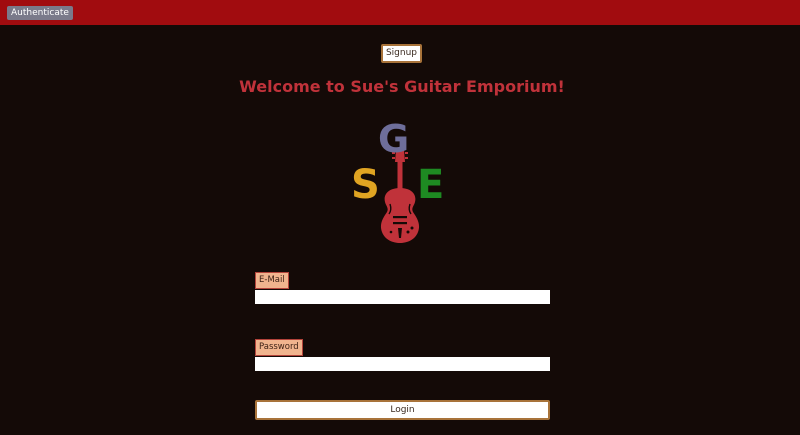 The image size is (800, 435). Describe the element at coordinates (430, 185) in the screenshot. I see `logo-letter-e: E` at that location.